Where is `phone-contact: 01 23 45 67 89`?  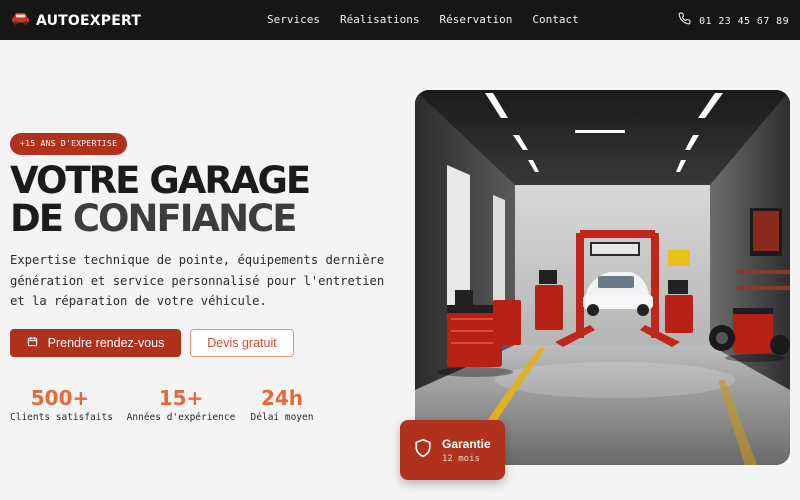 phone-contact: 01 23 45 67 89 is located at coordinates (733, 21).